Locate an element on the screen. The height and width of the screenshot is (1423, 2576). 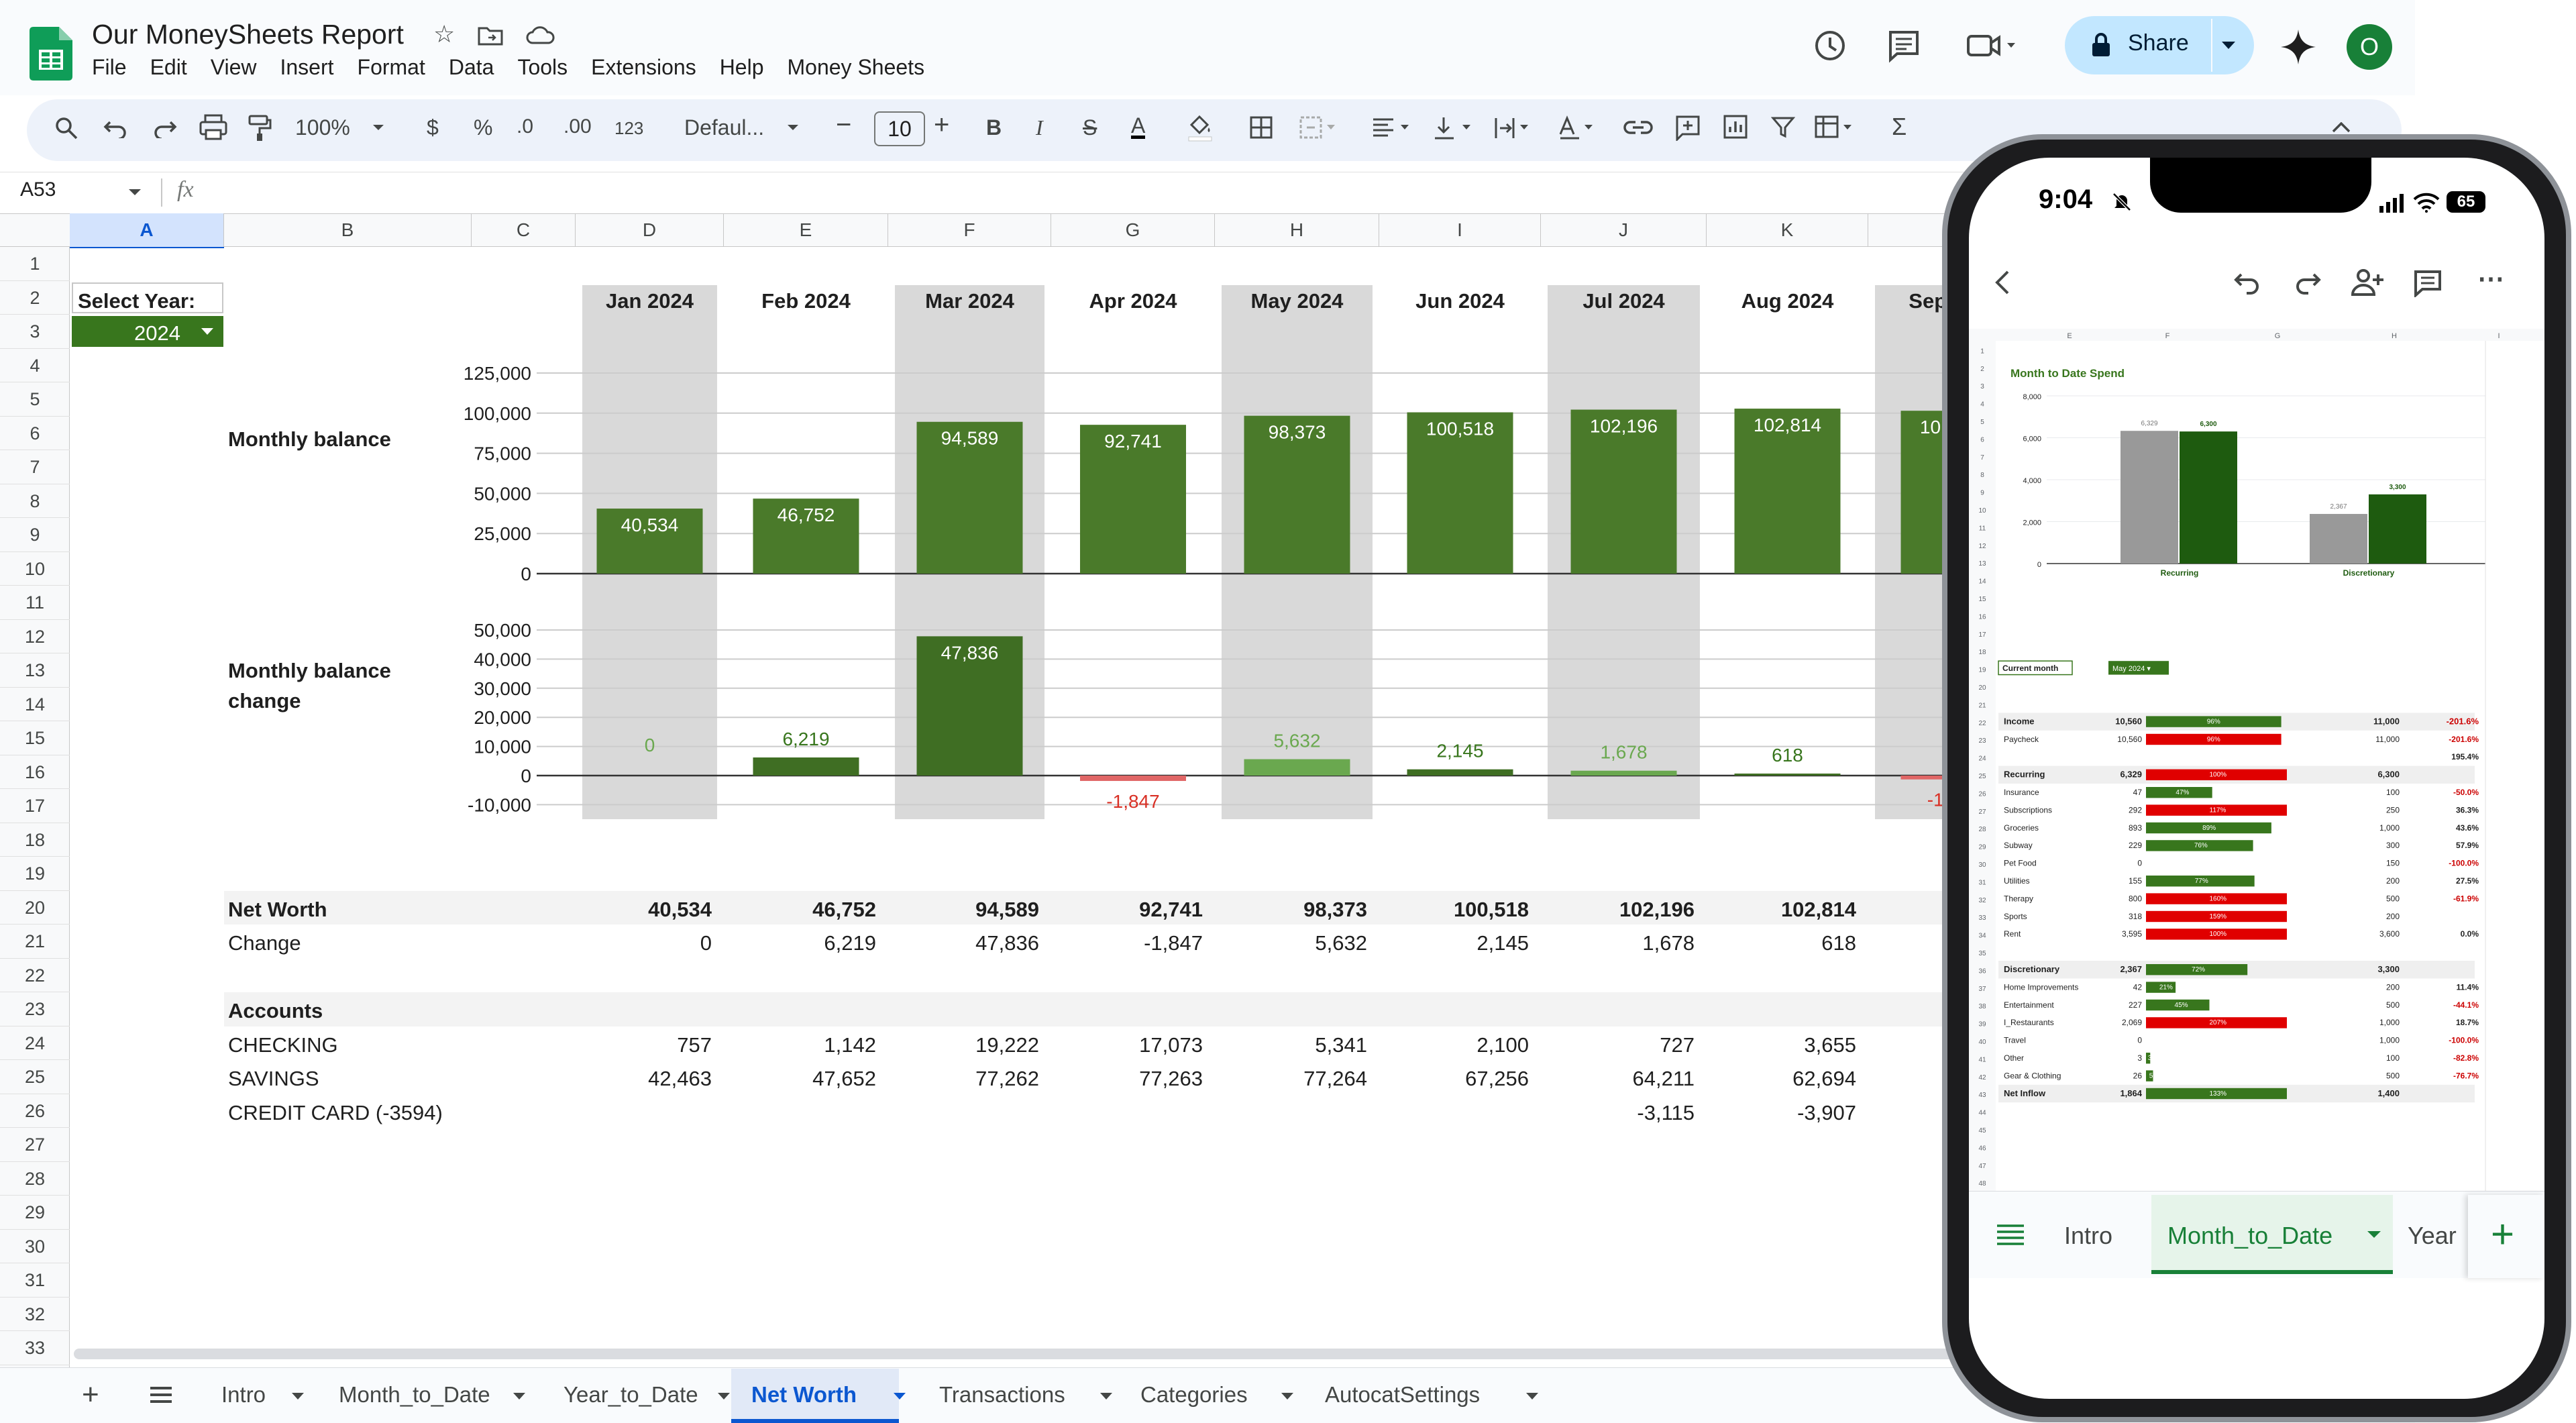
horizontal-scrollbar is located at coordinates (1100, 1354).